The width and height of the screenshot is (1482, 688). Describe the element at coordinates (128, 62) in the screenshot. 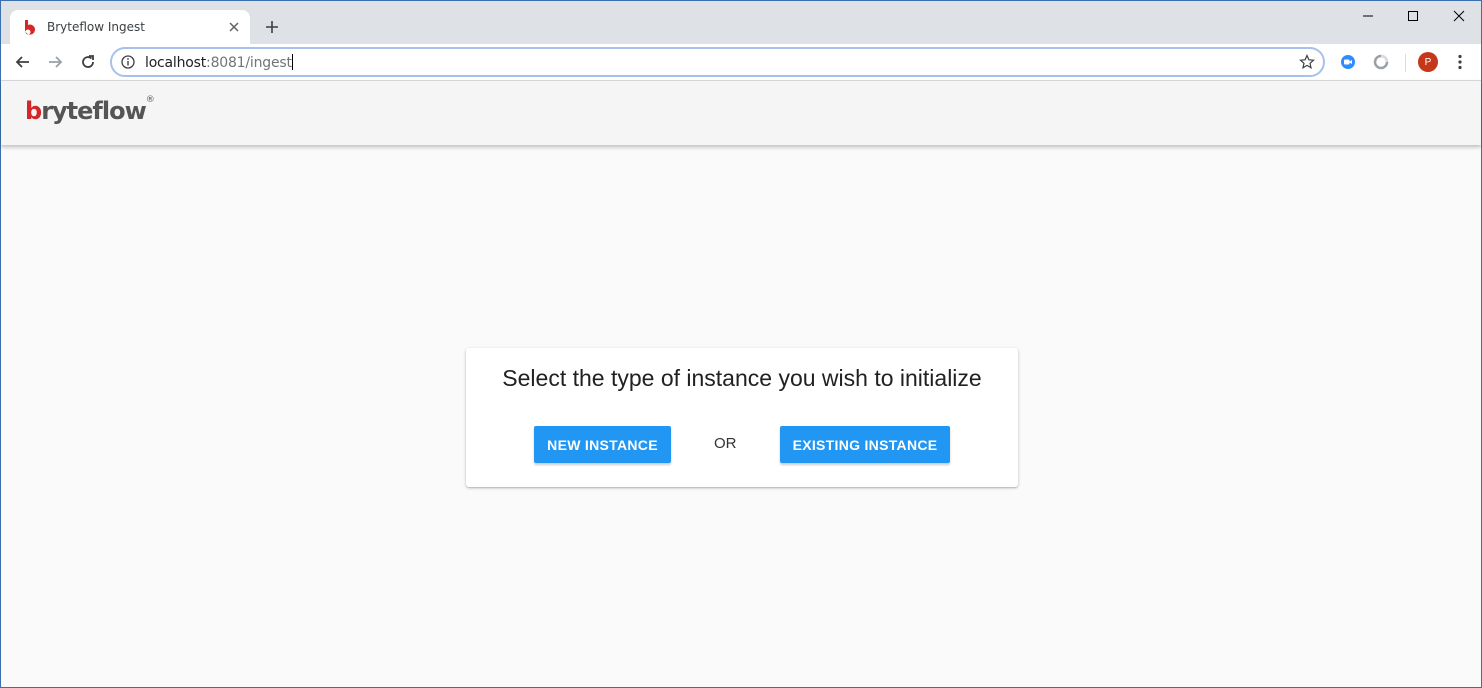

I see `info-icon` at that location.